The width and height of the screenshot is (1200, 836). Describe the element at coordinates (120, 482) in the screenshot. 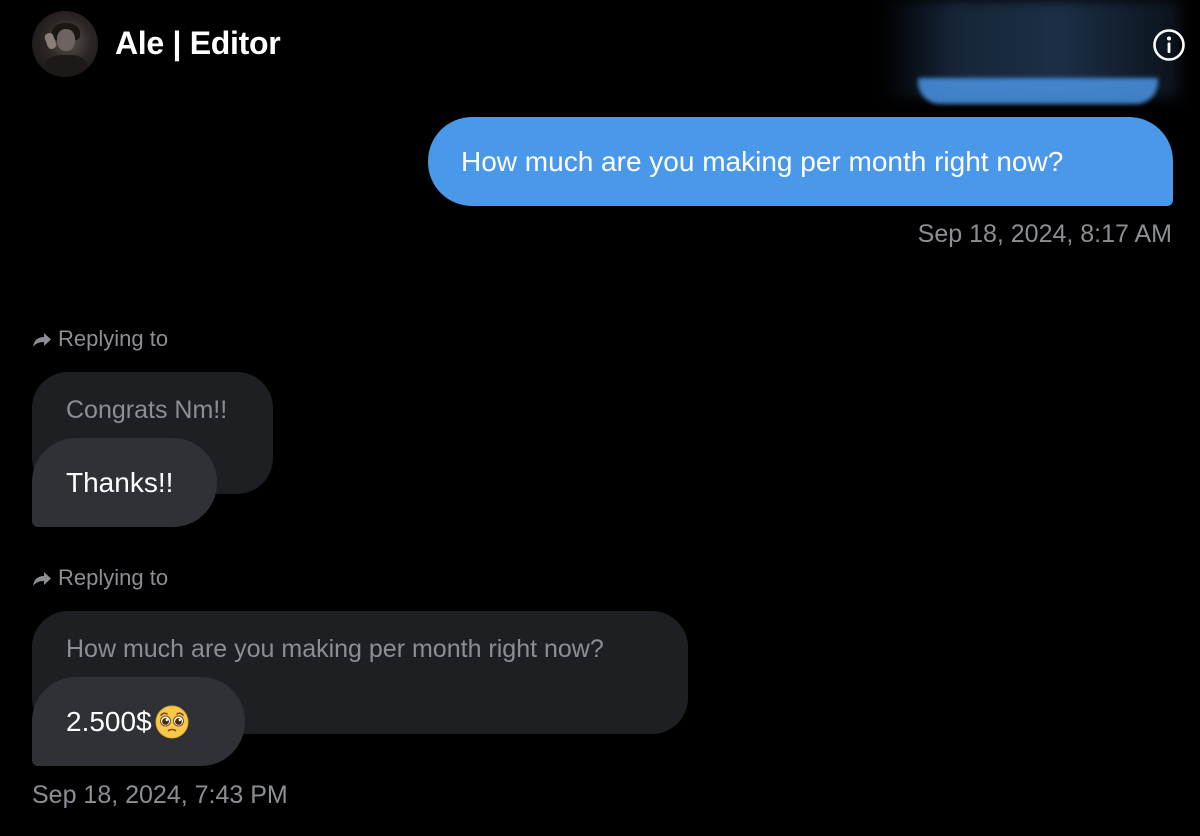

I see `message-text: Thanks!!` at that location.